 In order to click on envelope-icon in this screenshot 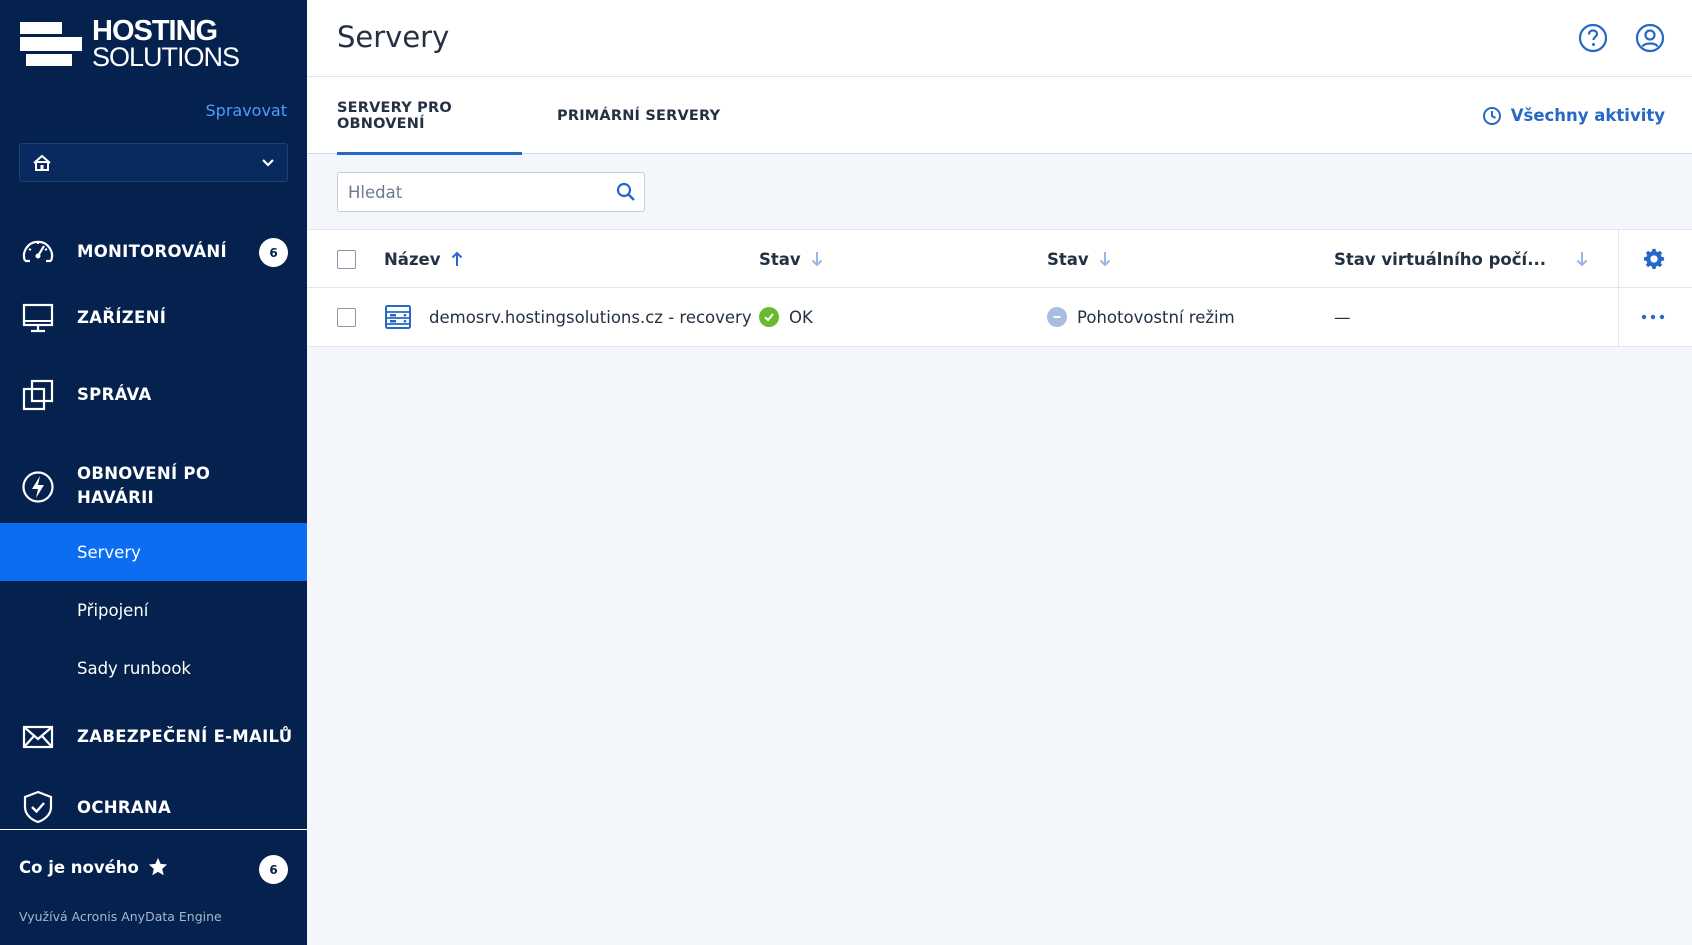, I will do `click(38, 737)`.